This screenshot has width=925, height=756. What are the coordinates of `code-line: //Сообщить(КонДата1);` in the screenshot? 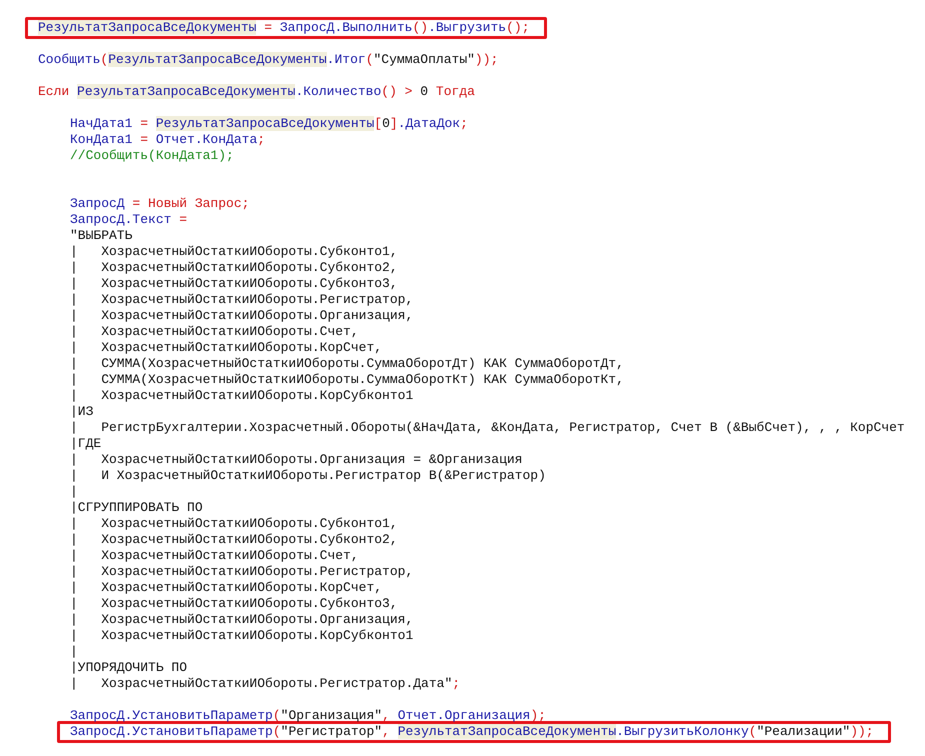 It's located at (152, 156).